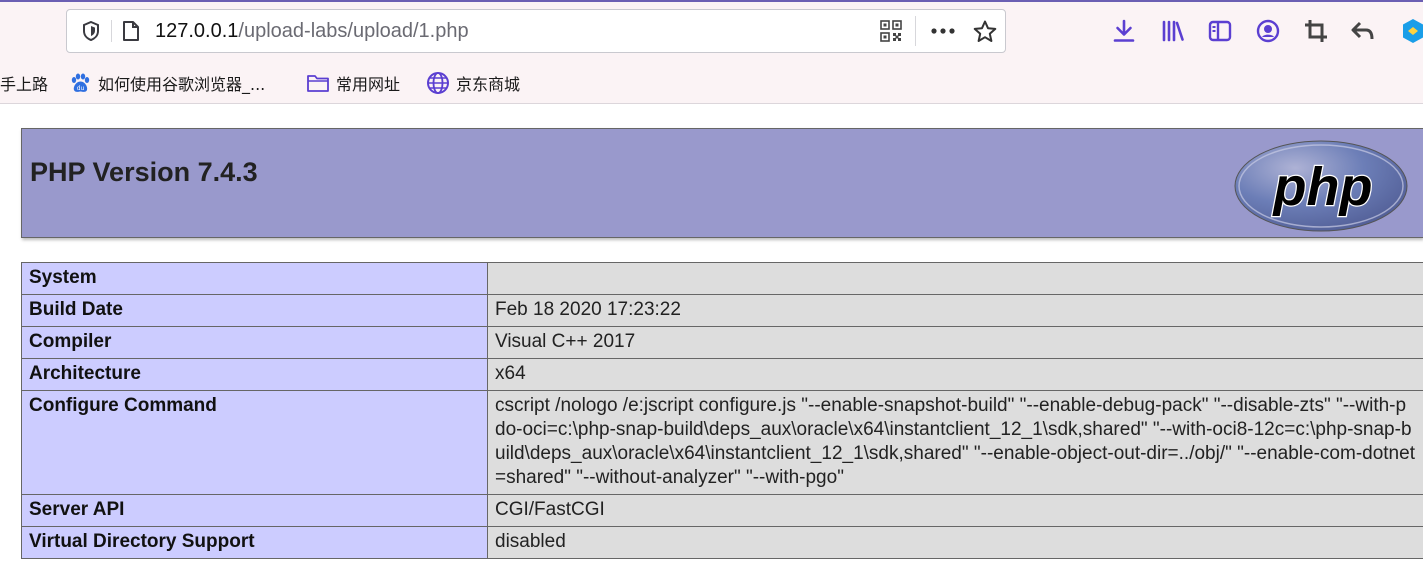  Describe the element at coordinates (1322, 187) in the screenshot. I see `php-logo-text: php` at that location.